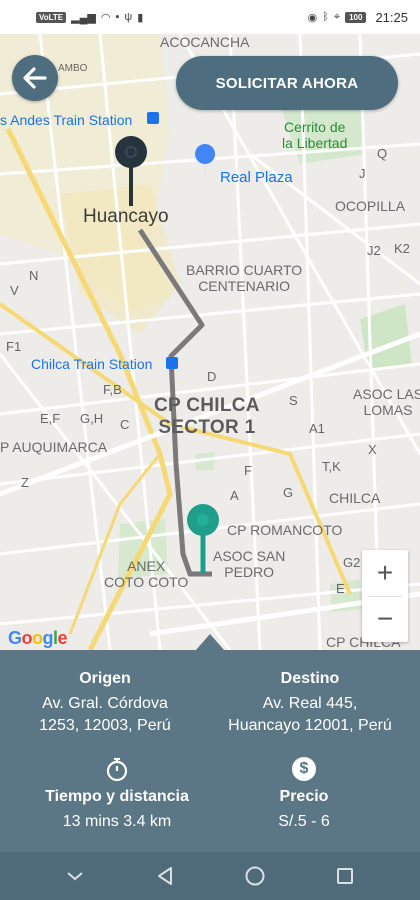 The height and width of the screenshot is (900, 420). I want to click on eye-icon: ◉, so click(312, 17).